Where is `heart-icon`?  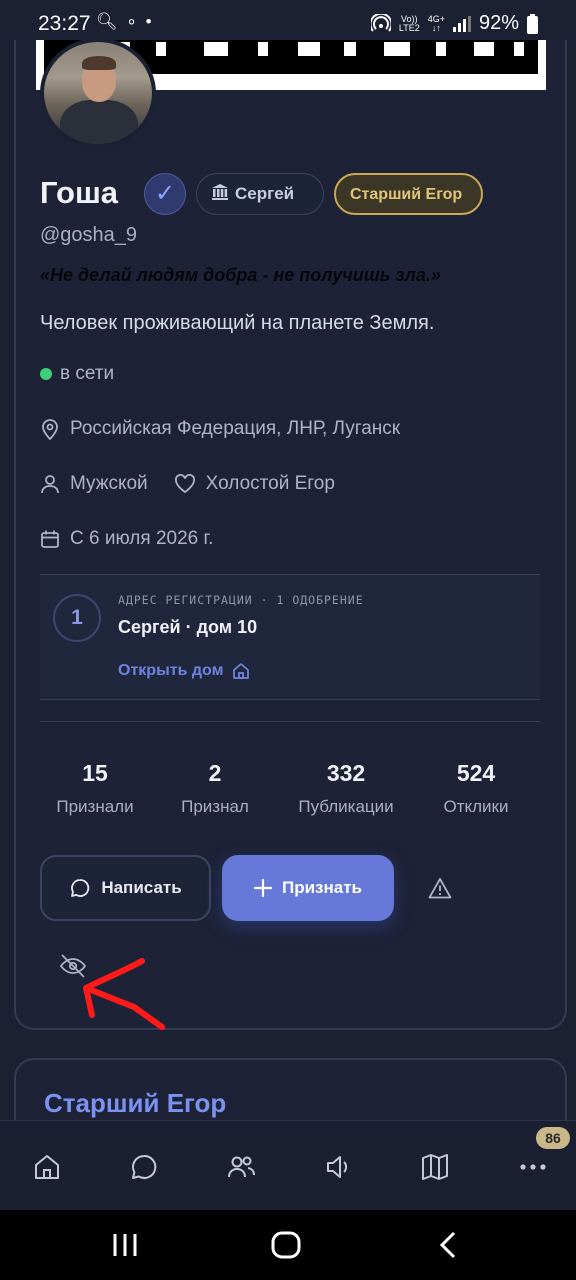
heart-icon is located at coordinates (184, 484).